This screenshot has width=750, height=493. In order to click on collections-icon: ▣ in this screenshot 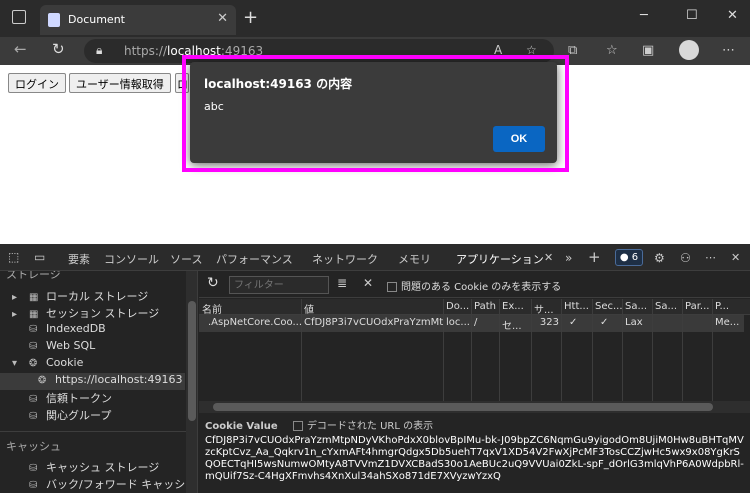, I will do `click(648, 50)`.